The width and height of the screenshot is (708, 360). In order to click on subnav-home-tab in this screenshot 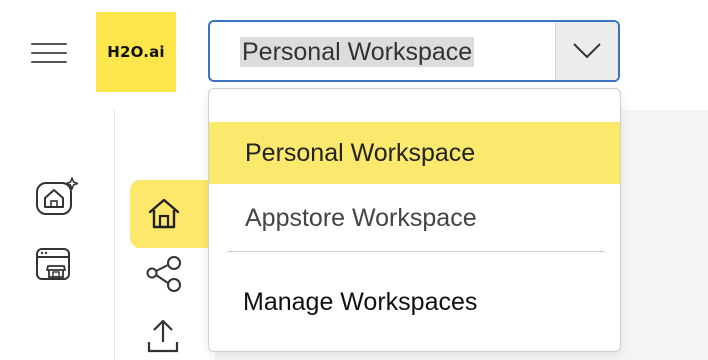, I will do `click(171, 214)`.